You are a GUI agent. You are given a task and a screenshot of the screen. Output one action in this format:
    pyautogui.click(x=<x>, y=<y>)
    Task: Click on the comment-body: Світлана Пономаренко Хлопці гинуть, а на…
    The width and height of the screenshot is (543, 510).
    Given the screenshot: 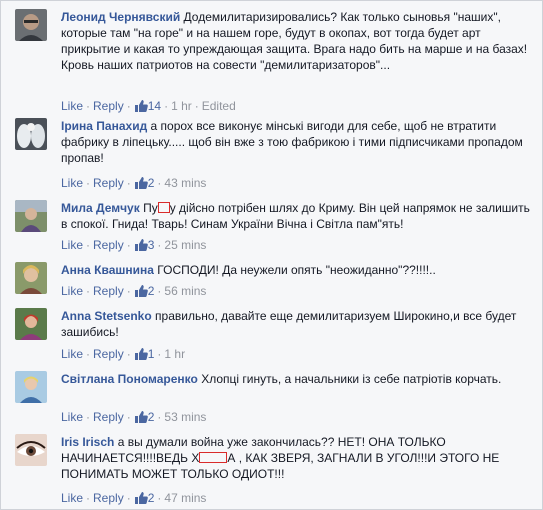 What is the action you would take?
    pyautogui.click(x=296, y=379)
    